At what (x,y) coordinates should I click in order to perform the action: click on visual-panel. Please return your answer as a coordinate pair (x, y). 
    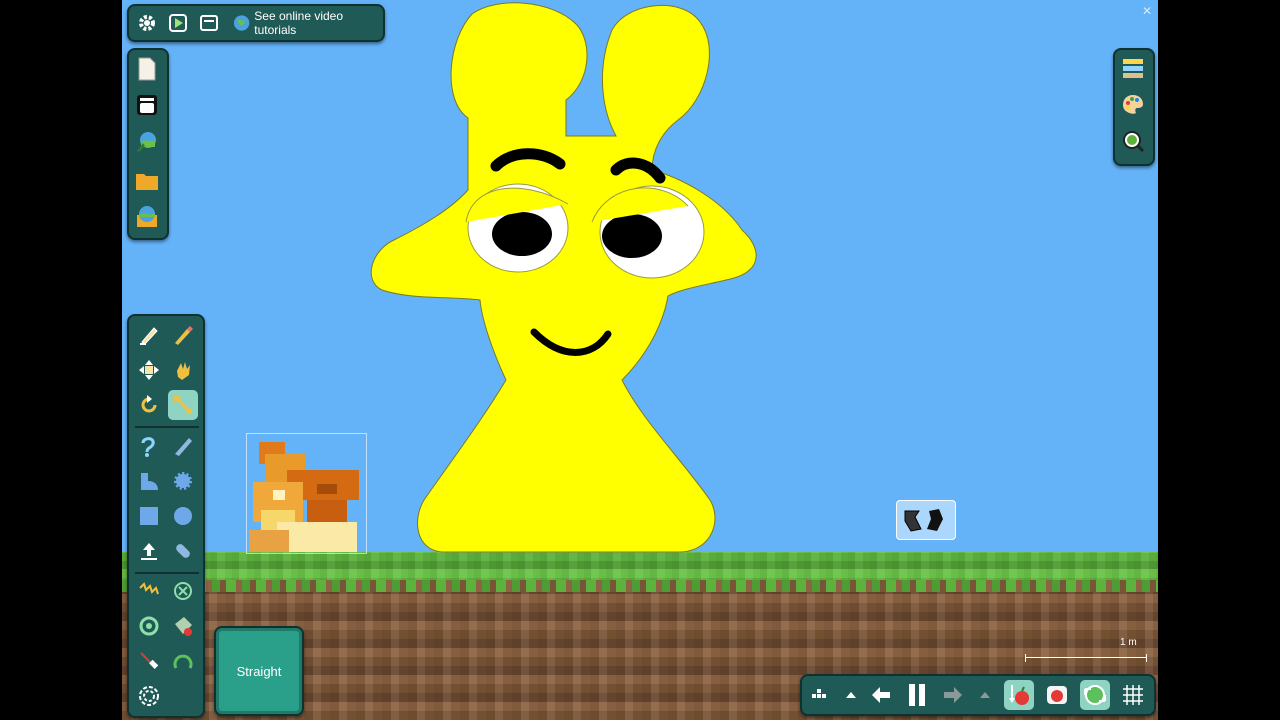
    Looking at the image, I should click on (1134, 107).